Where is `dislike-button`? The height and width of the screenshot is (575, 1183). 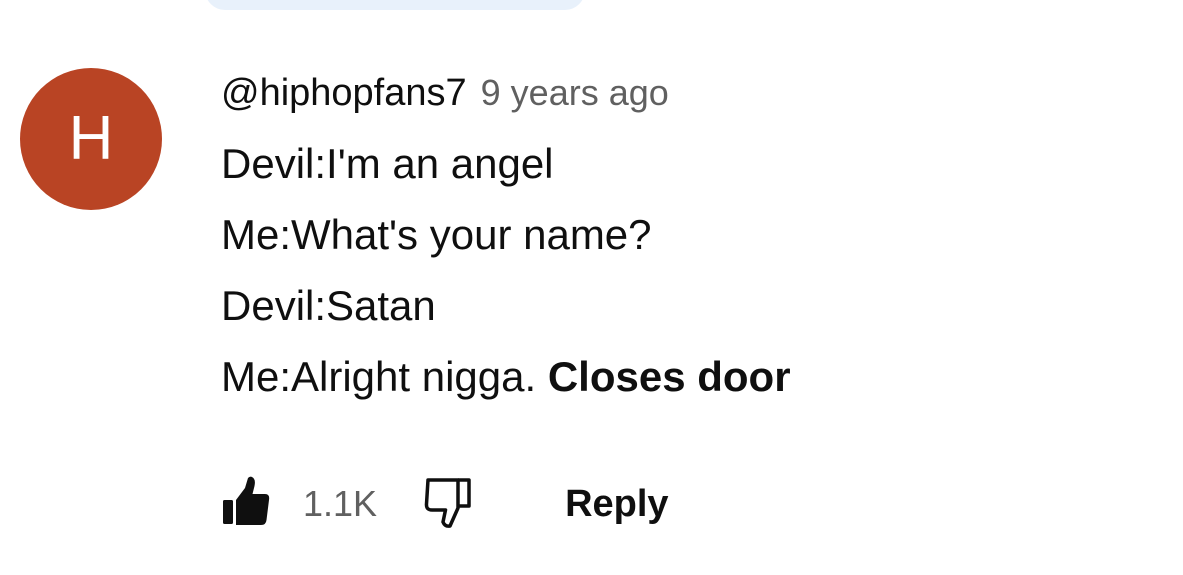
dislike-button is located at coordinates (448, 504).